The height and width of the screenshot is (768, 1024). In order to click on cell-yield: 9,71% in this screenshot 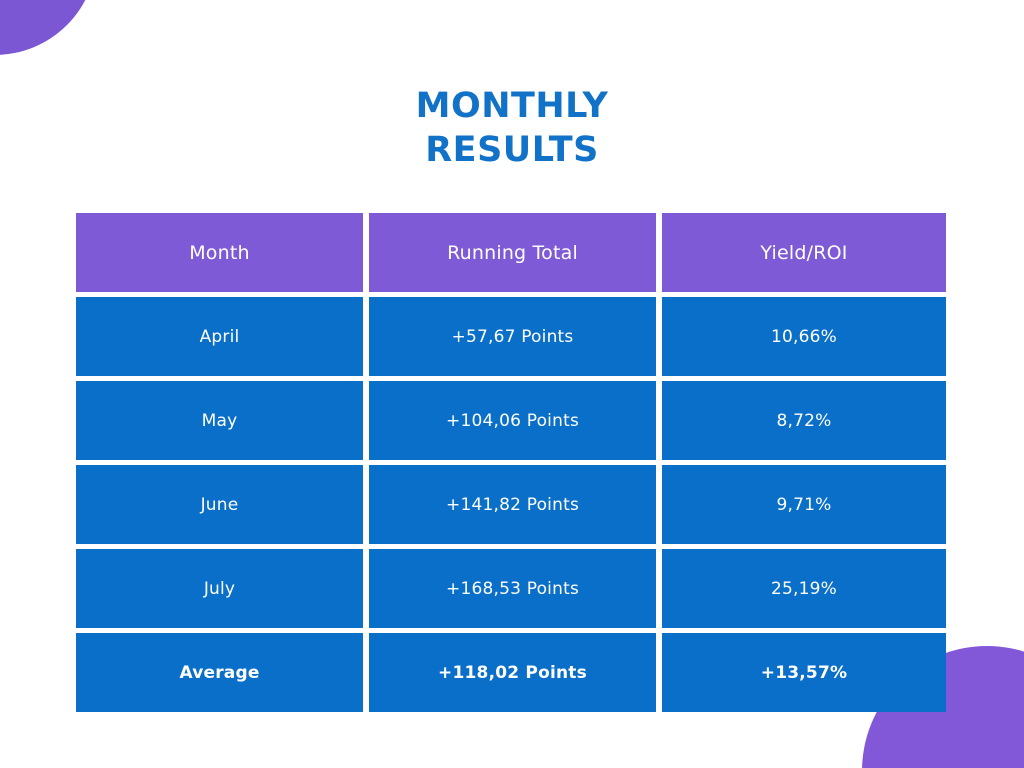, I will do `click(804, 504)`.